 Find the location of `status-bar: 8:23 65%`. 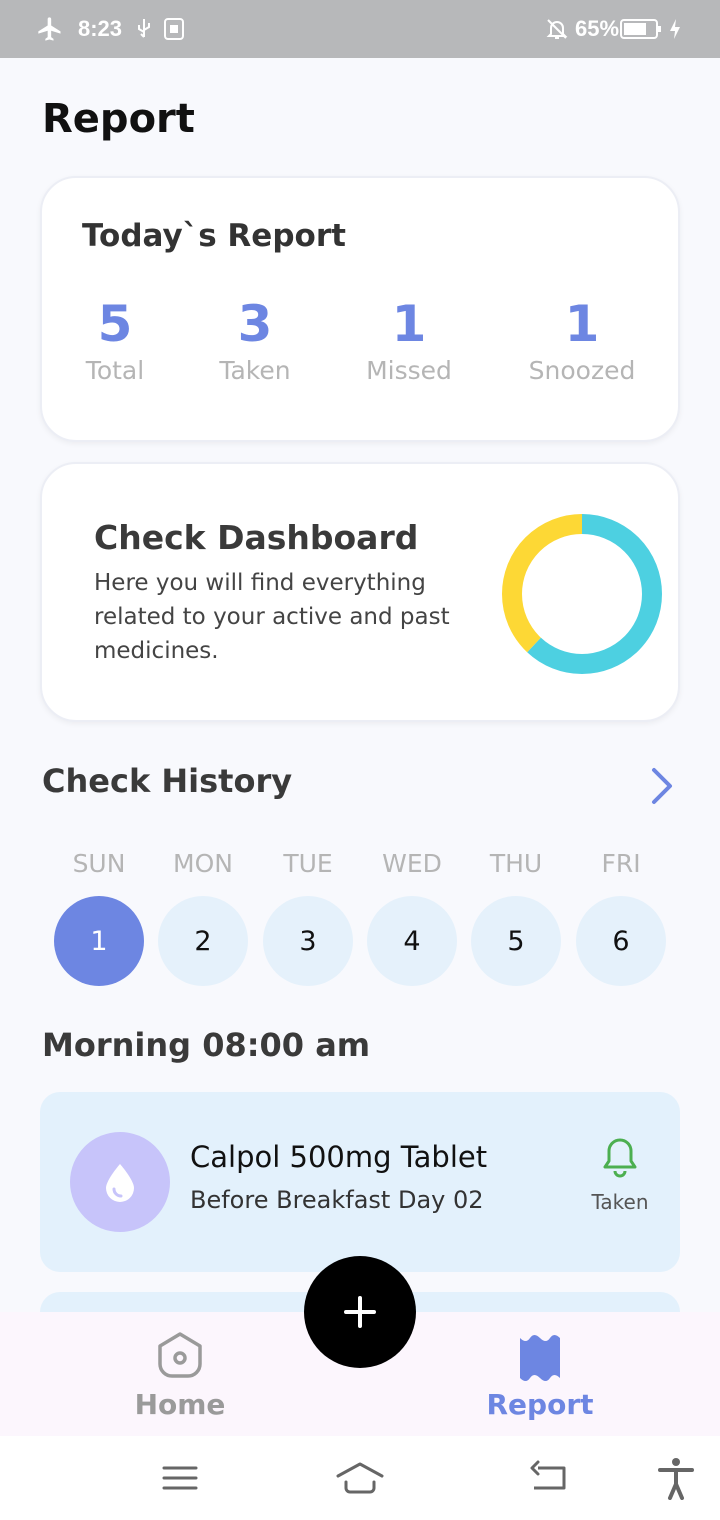

status-bar: 8:23 65% is located at coordinates (360, 29).